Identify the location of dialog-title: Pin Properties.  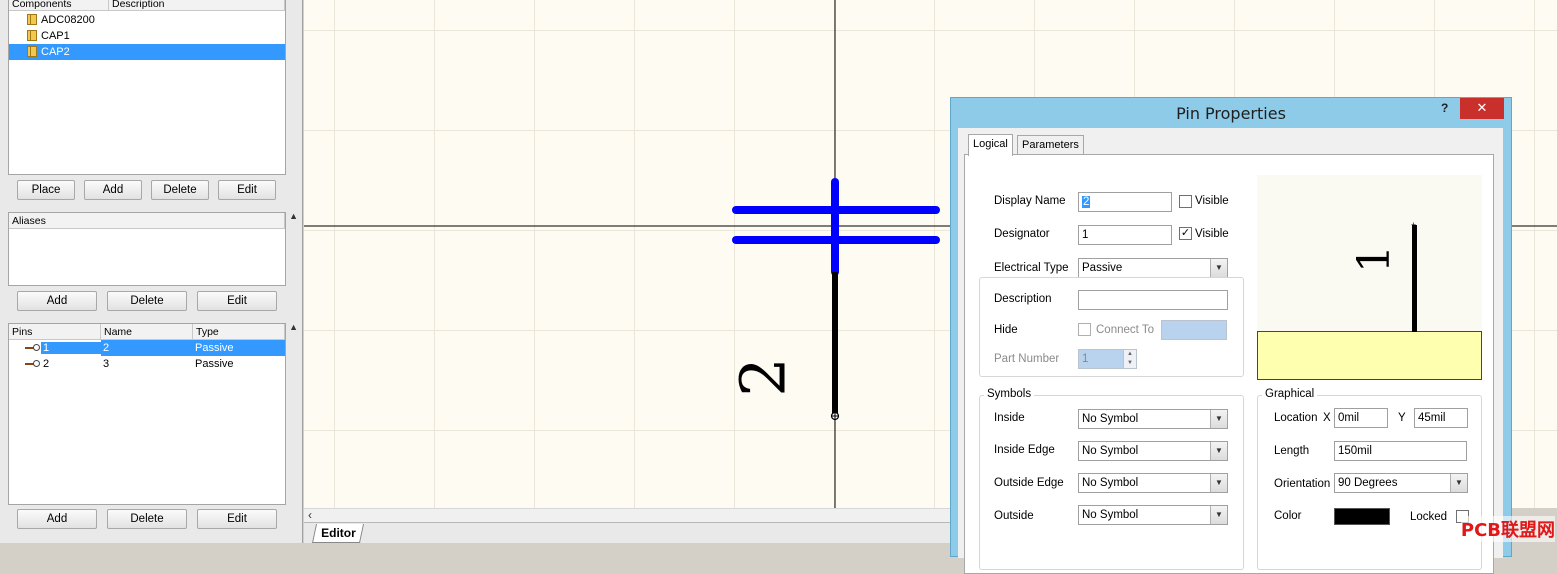
(1231, 113).